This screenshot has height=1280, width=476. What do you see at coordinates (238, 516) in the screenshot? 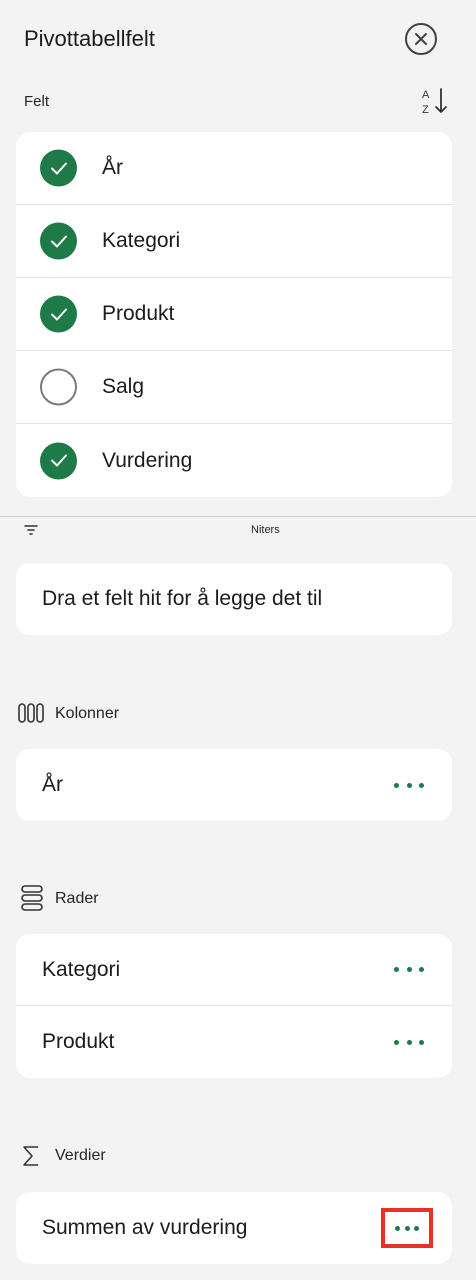
I see `divider` at bounding box center [238, 516].